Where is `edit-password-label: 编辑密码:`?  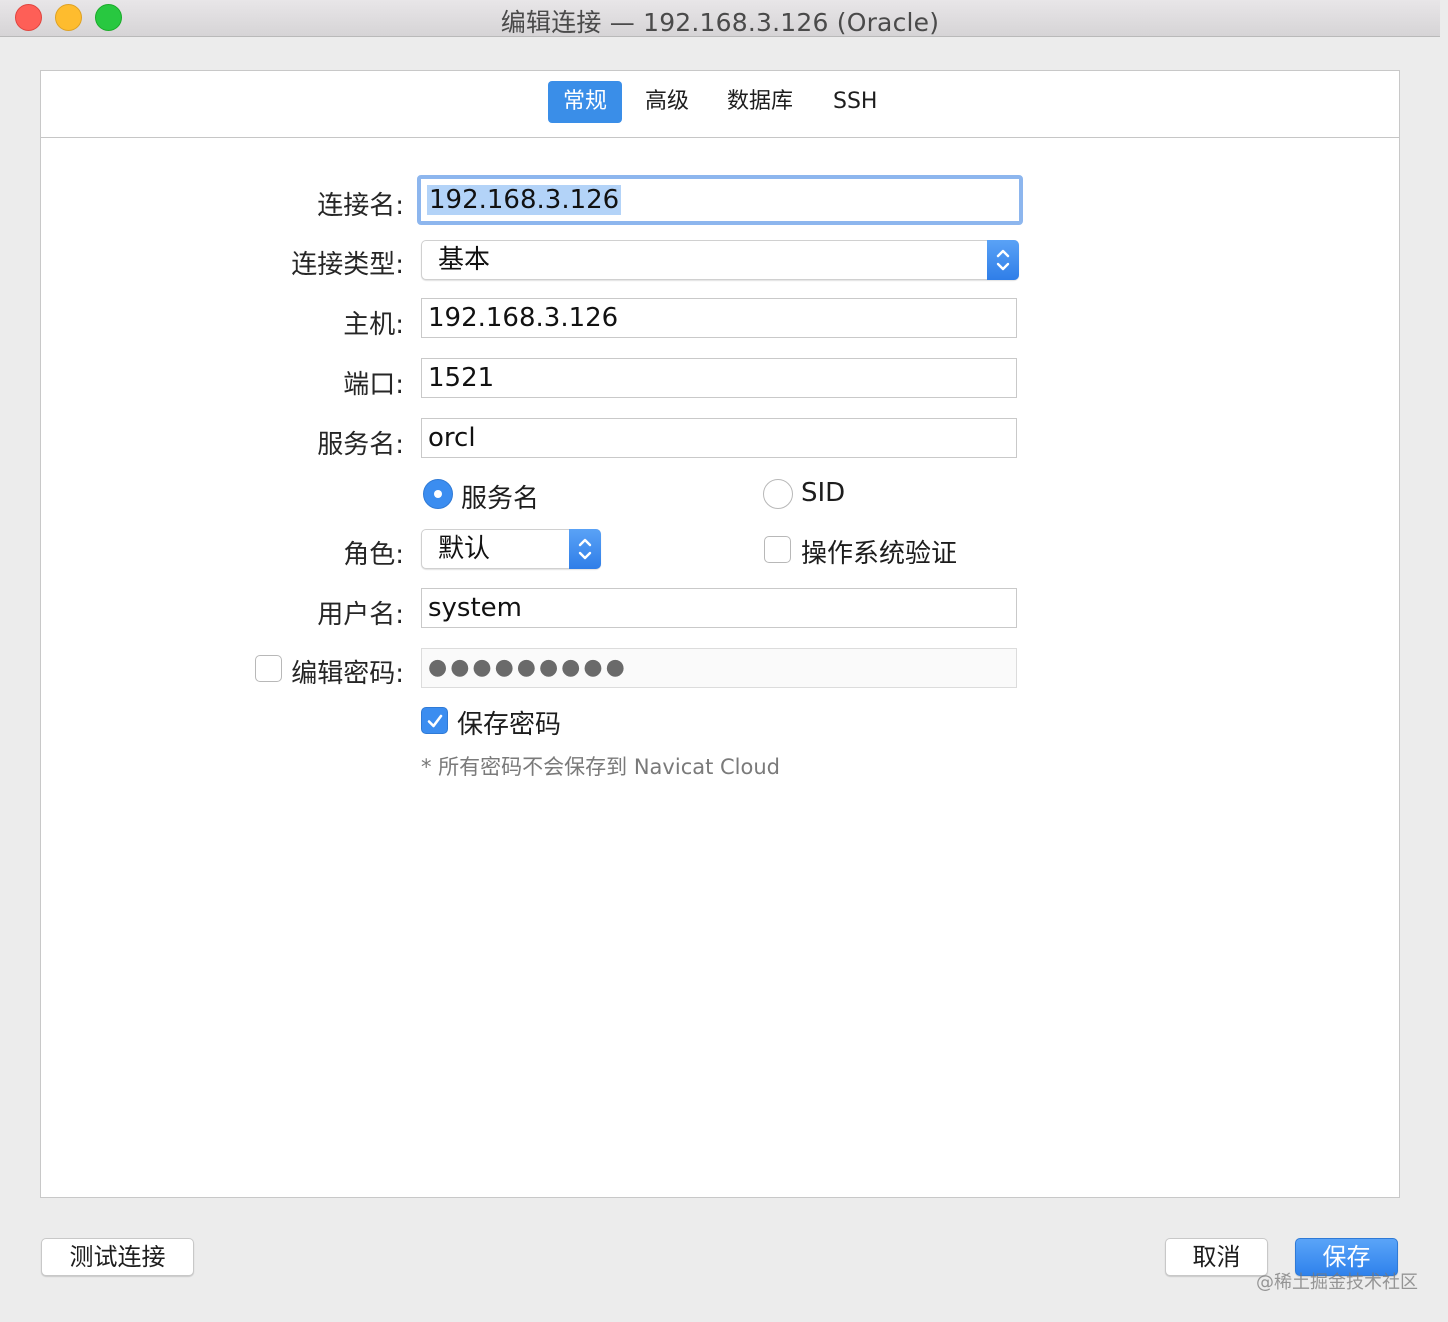
edit-password-label: 编辑密码: is located at coordinates (347, 674).